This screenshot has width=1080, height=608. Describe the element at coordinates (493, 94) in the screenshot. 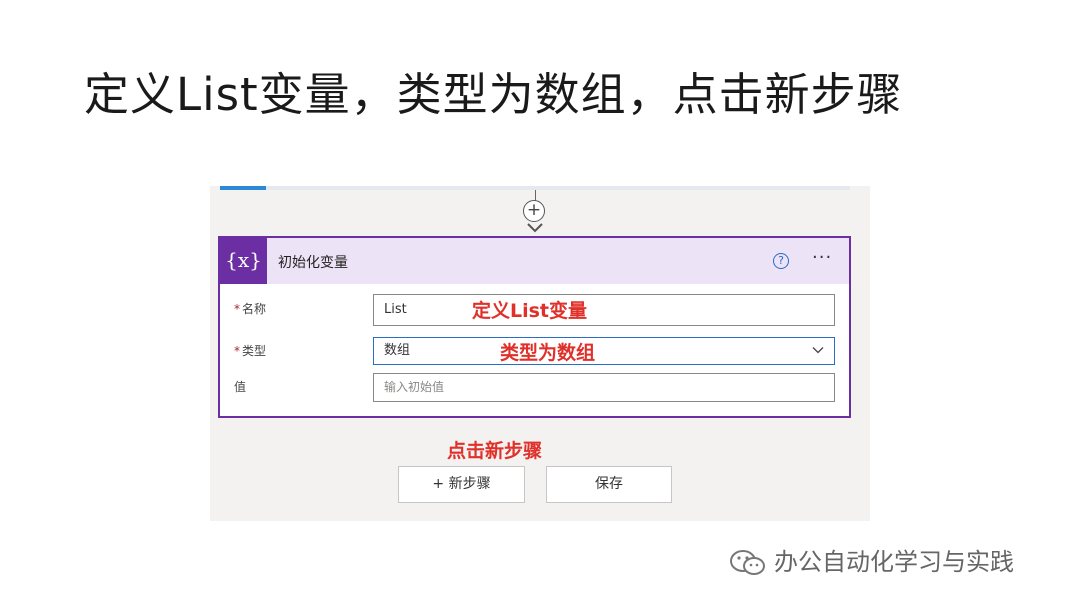

I see `slide-title: 定义List变量，类型为数组，点击新步骤` at that location.